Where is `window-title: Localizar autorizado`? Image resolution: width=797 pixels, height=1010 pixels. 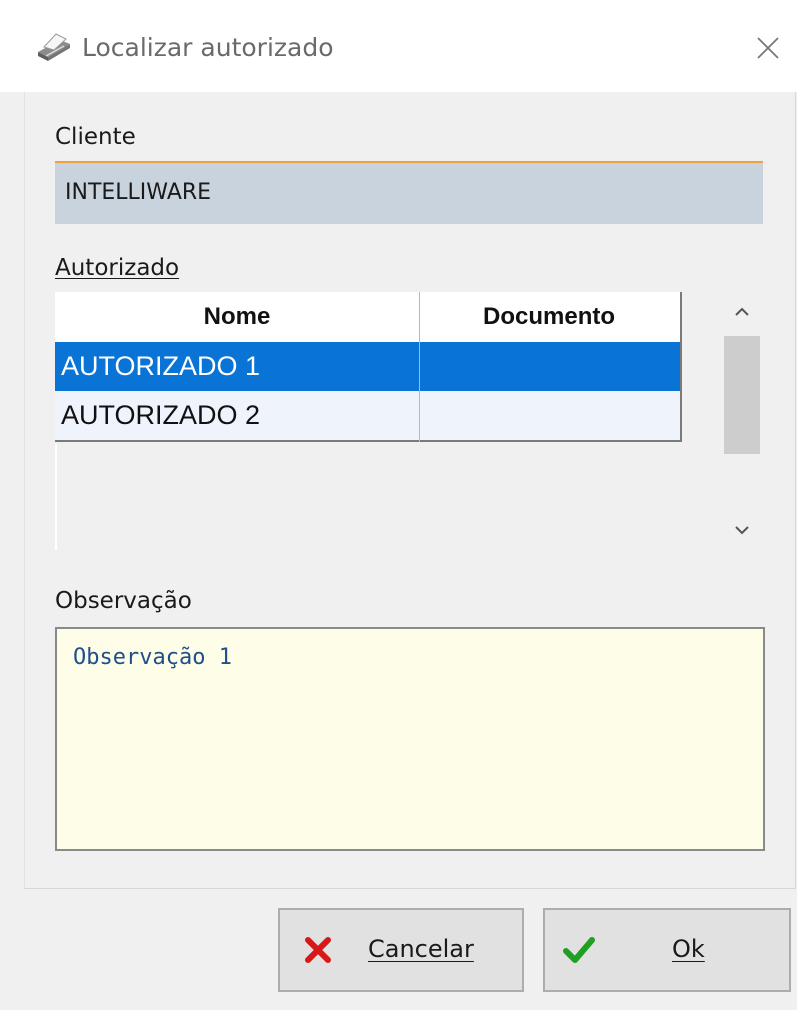
window-title: Localizar autorizado is located at coordinates (208, 47).